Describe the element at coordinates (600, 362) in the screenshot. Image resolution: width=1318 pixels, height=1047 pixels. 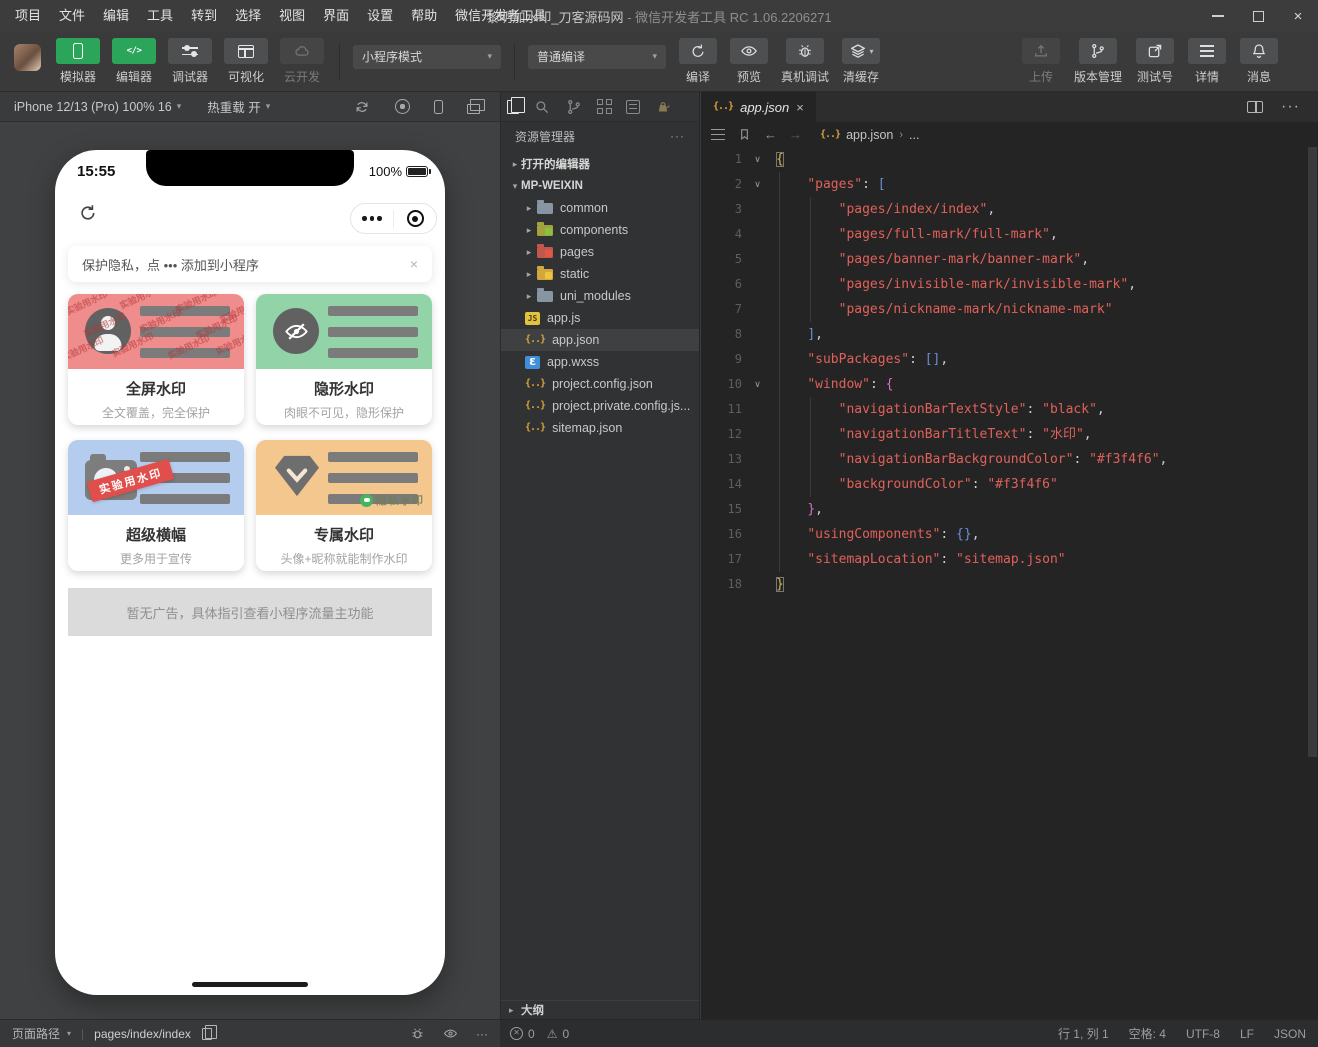
I see `tree-item-app.wxss: 3 app.wxss` at that location.